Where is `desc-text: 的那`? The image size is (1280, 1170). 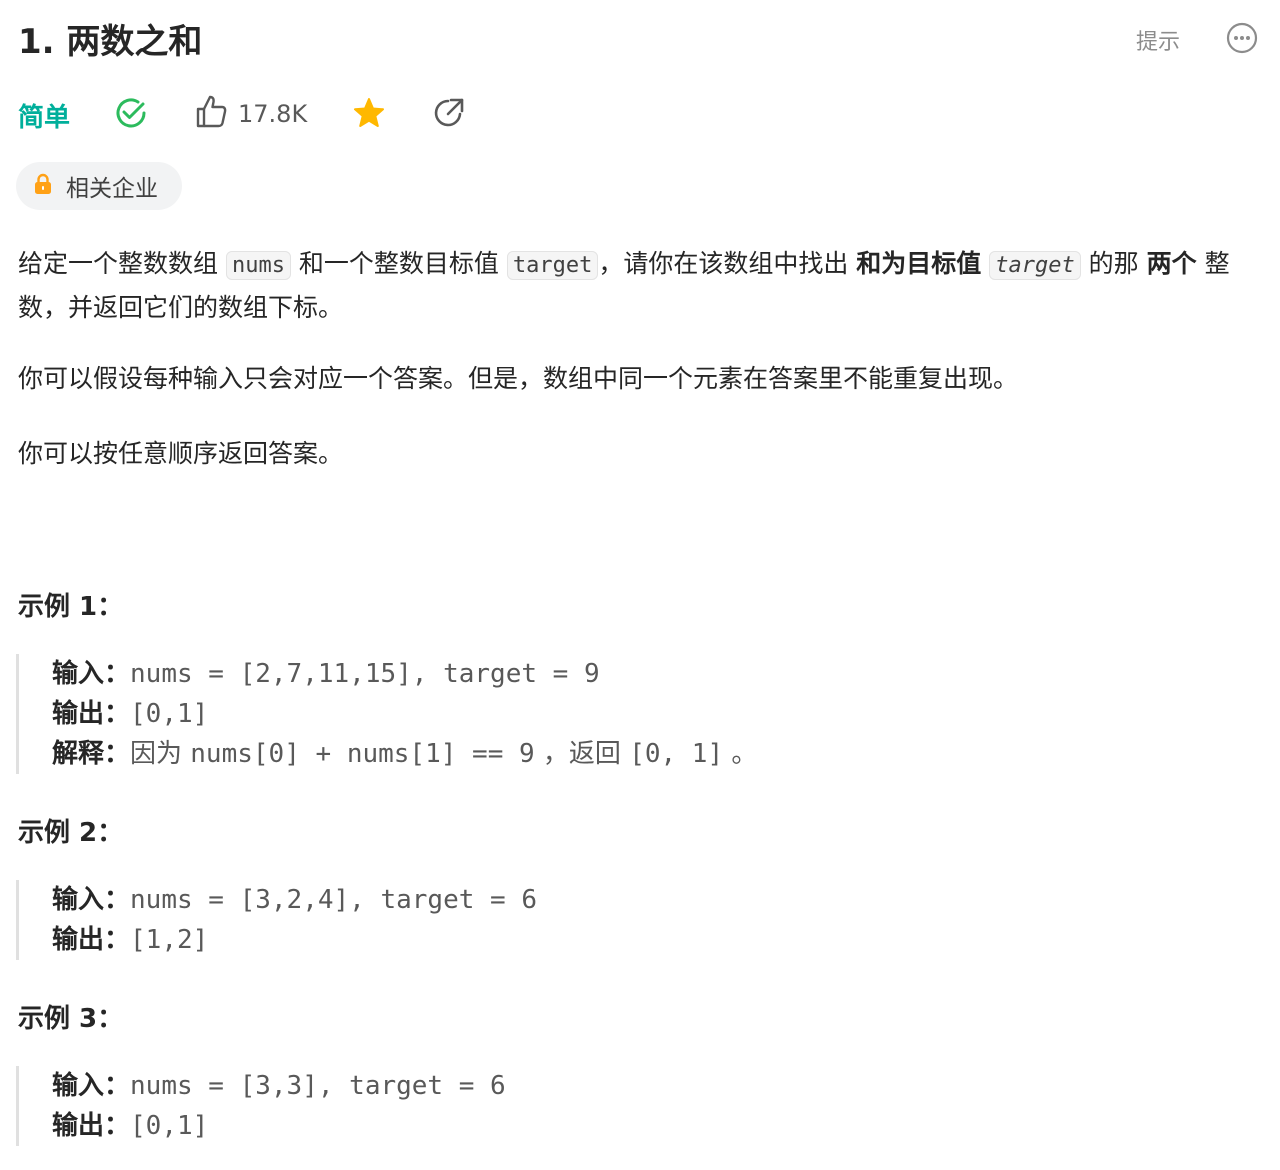 desc-text: 的那 is located at coordinates (1113, 263).